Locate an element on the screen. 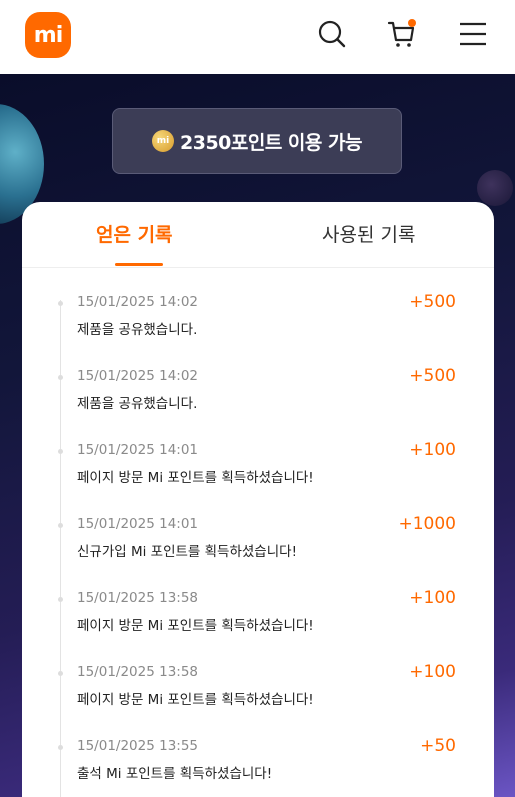  record-item: 15/01/2025 13:55 출석 Mi 포인트를 획득하셨습니다! +50 is located at coordinates (258, 766).